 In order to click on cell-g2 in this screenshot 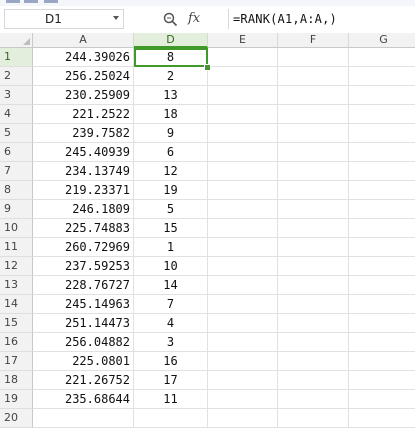, I will do `click(382, 76)`.